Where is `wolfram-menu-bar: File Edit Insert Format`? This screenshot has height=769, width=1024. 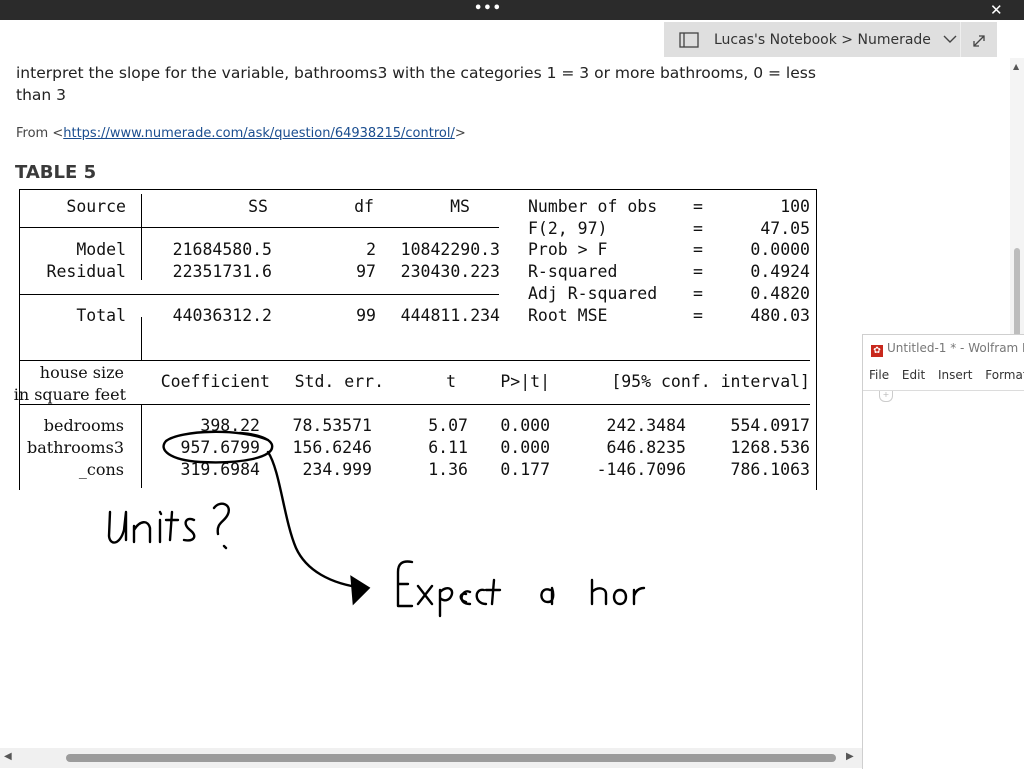
wolfram-menu-bar: File Edit Insert Format is located at coordinates (946, 375).